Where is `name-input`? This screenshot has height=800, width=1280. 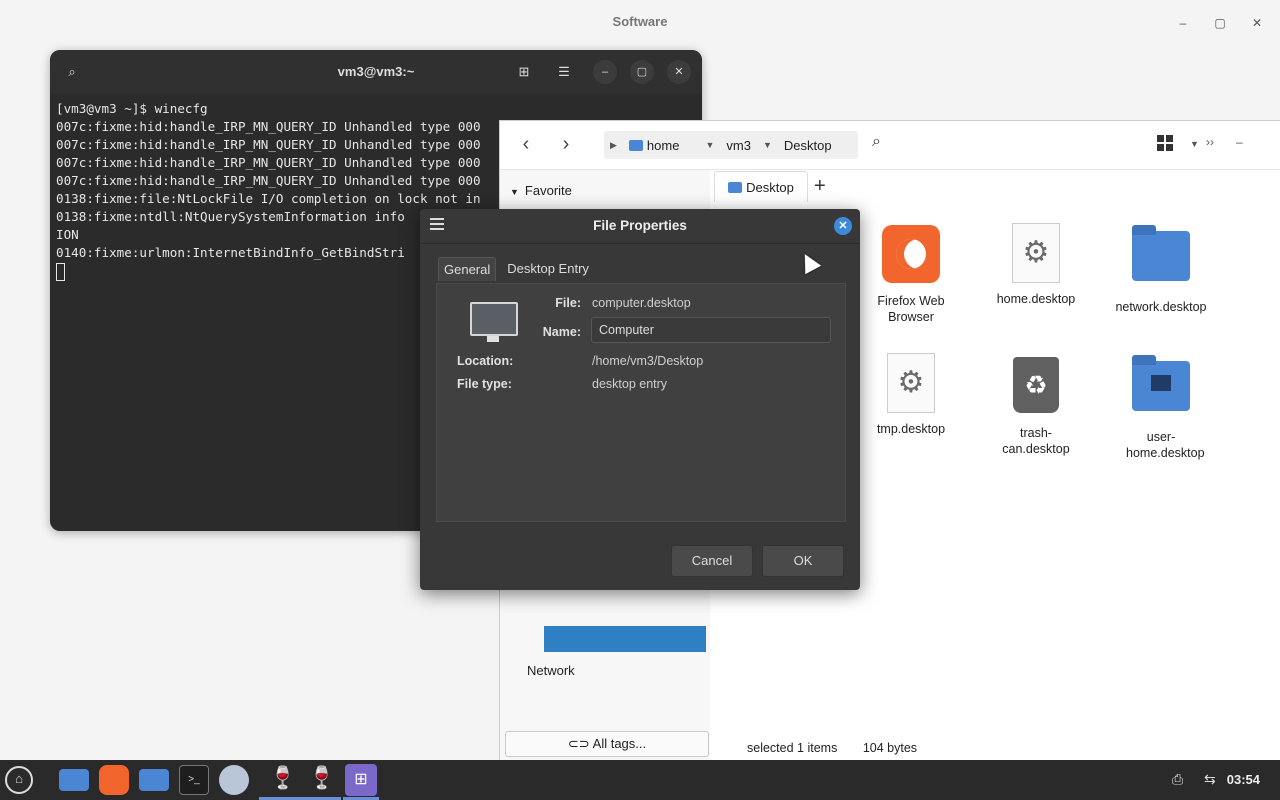
name-input is located at coordinates (711, 330).